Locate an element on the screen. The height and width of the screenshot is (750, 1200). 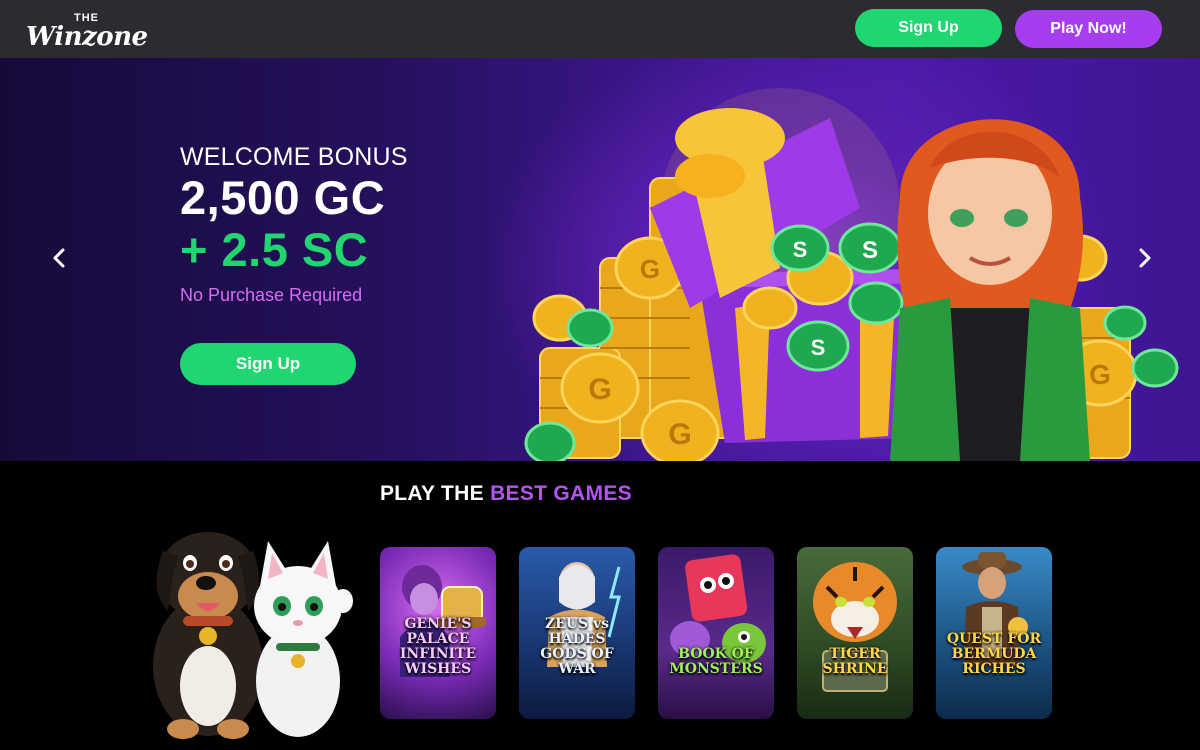
games-heading: PLAY THE BEST GAMES is located at coordinates (506, 494).